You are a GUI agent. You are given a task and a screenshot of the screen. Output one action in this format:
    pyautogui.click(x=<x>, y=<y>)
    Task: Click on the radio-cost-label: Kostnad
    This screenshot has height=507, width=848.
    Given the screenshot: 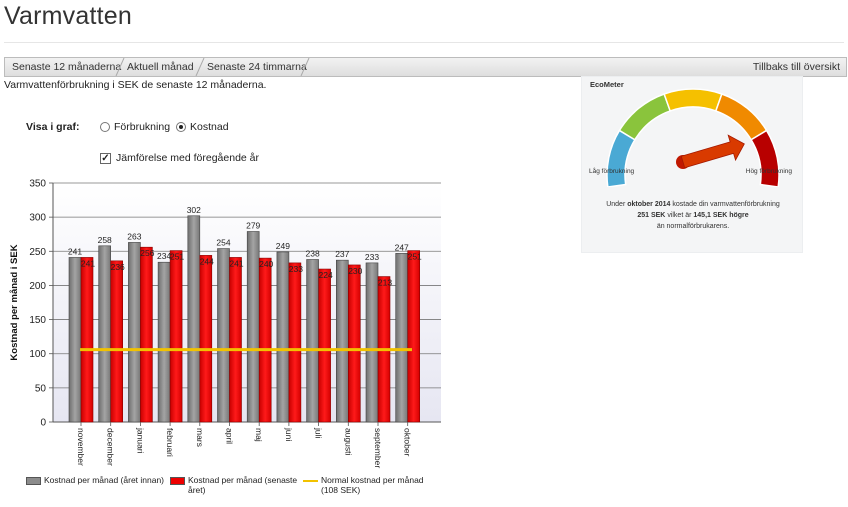 What is the action you would take?
    pyautogui.click(x=209, y=127)
    